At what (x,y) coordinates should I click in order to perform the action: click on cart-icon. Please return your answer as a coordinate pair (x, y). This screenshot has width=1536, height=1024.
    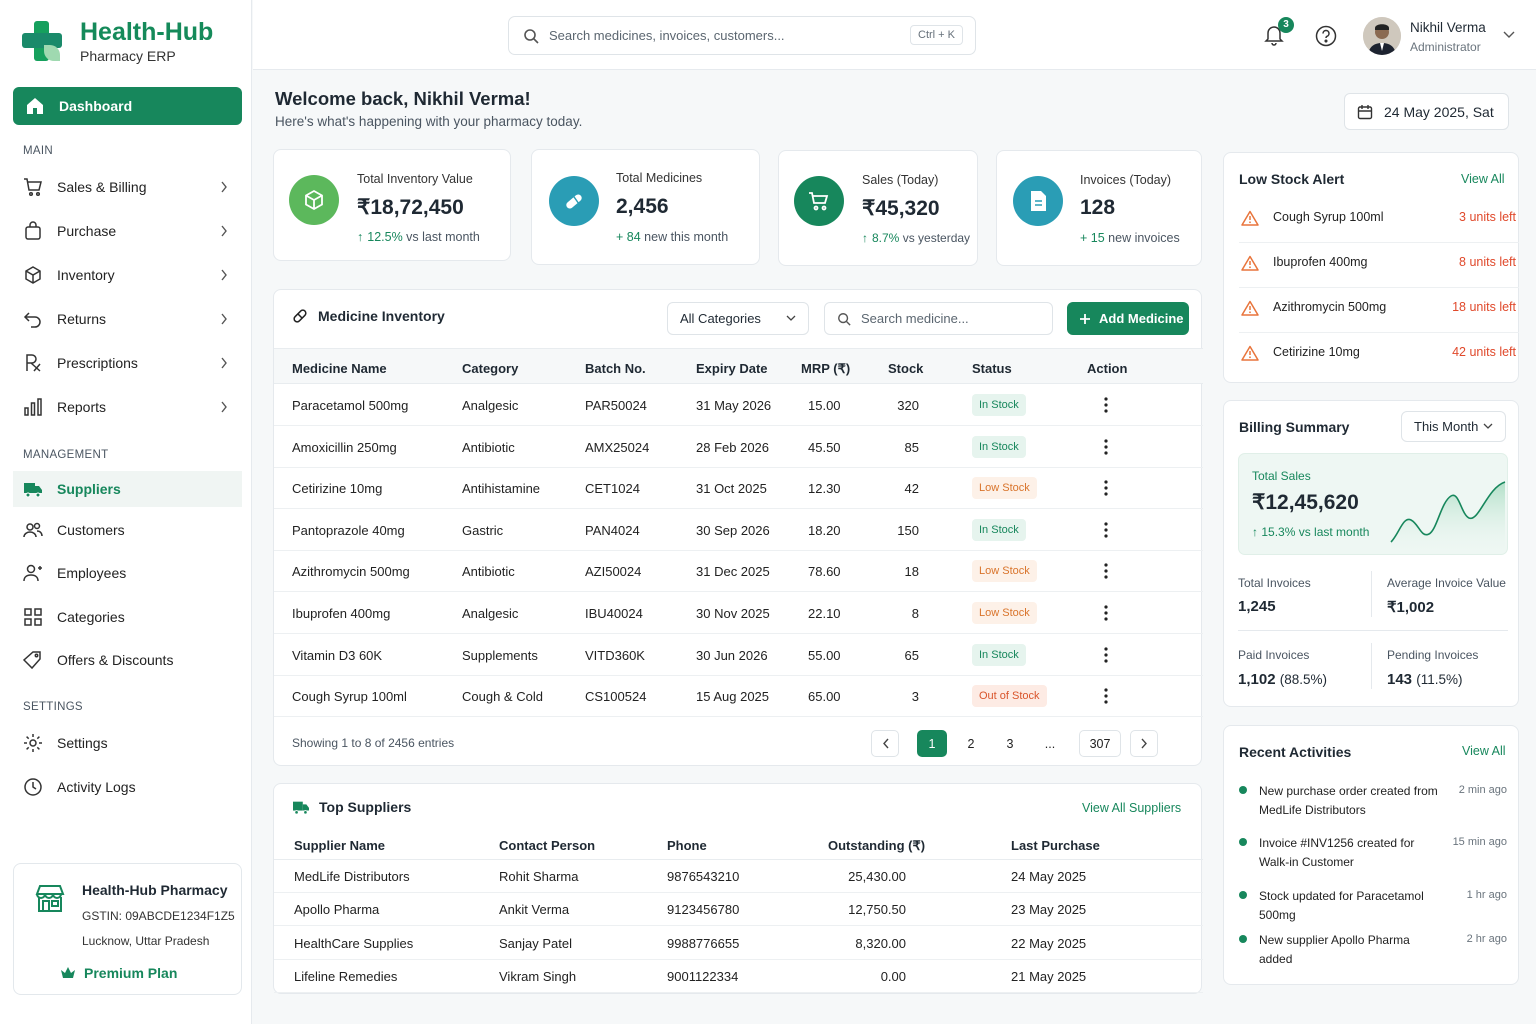
    Looking at the image, I should click on (33, 187).